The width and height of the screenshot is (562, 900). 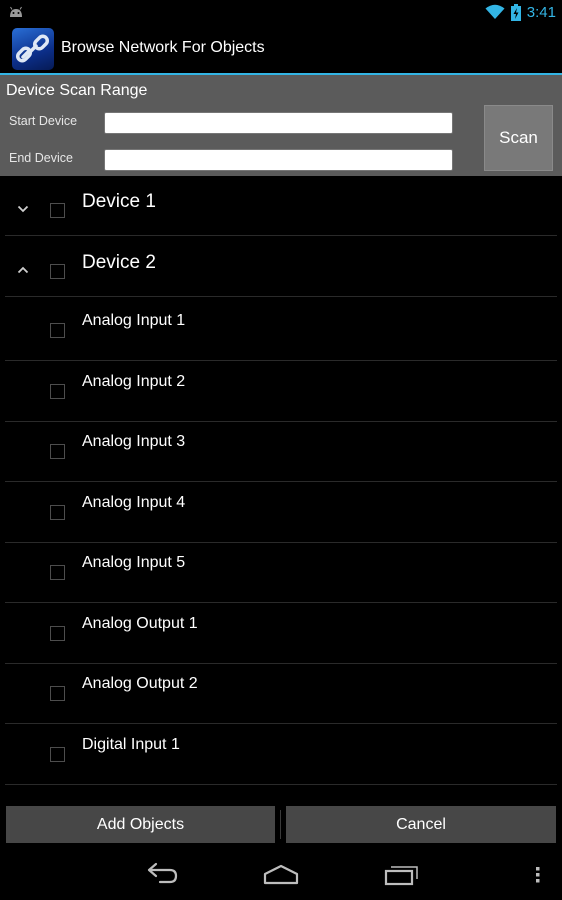 I want to click on start-device-label: Start Device, so click(x=43, y=121).